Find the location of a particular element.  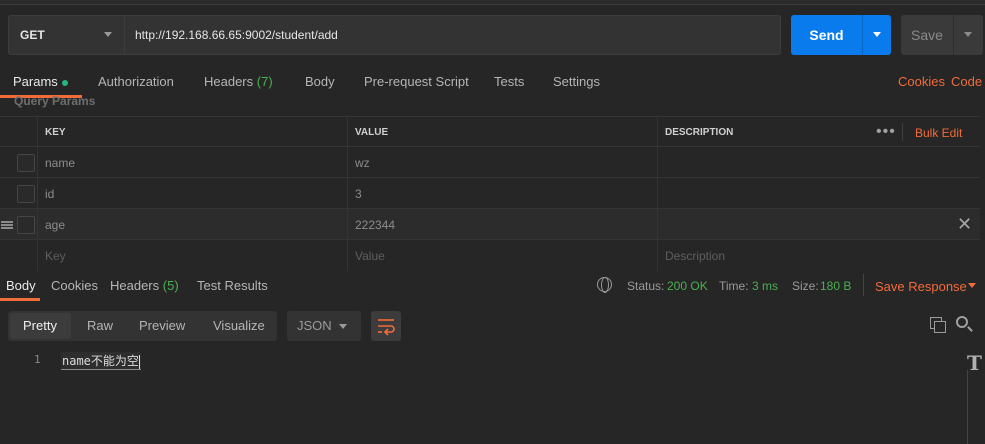

status-value: 200 OK is located at coordinates (687, 286).